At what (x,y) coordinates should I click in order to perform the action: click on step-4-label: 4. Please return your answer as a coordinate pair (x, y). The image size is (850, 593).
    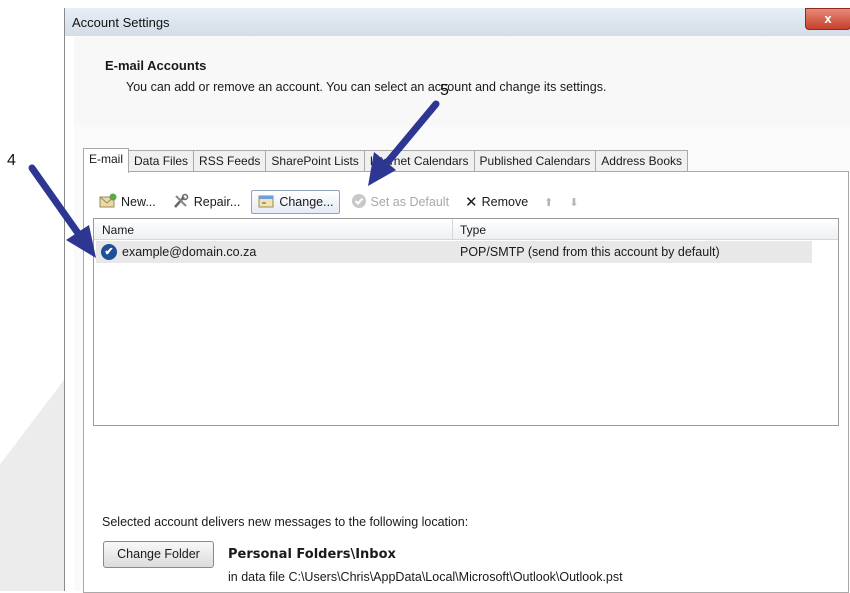
    Looking at the image, I should click on (11, 160).